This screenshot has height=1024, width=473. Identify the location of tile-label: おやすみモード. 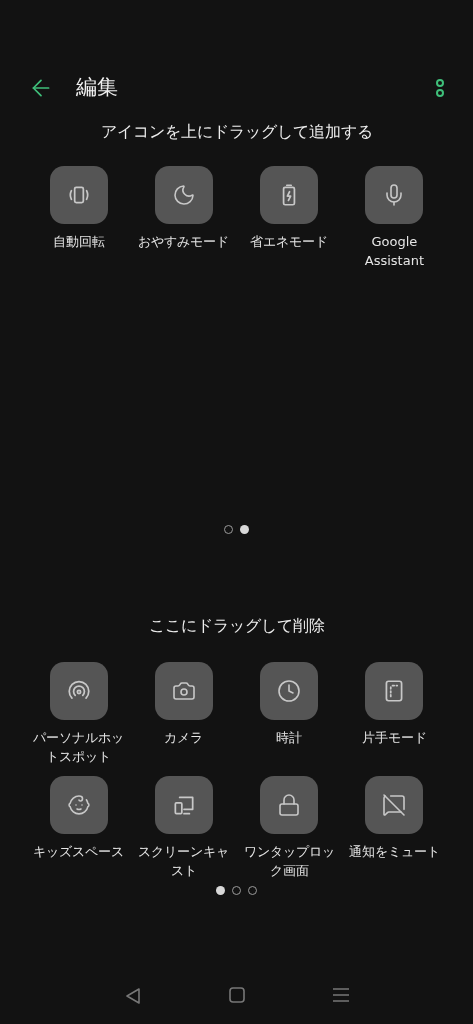
(184, 242).